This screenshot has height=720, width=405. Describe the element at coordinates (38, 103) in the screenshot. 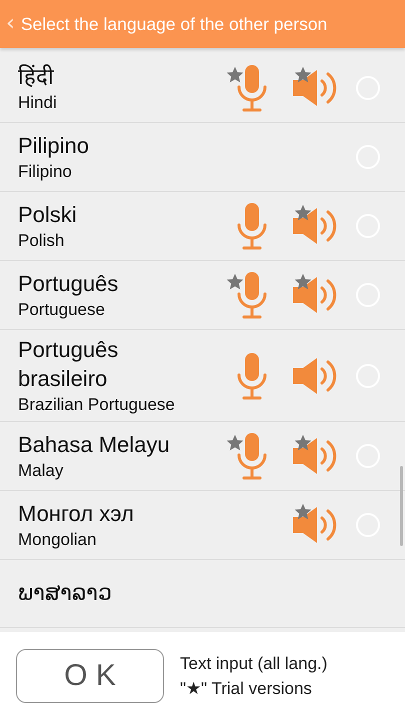

I see `language-english-name: Hindi` at that location.